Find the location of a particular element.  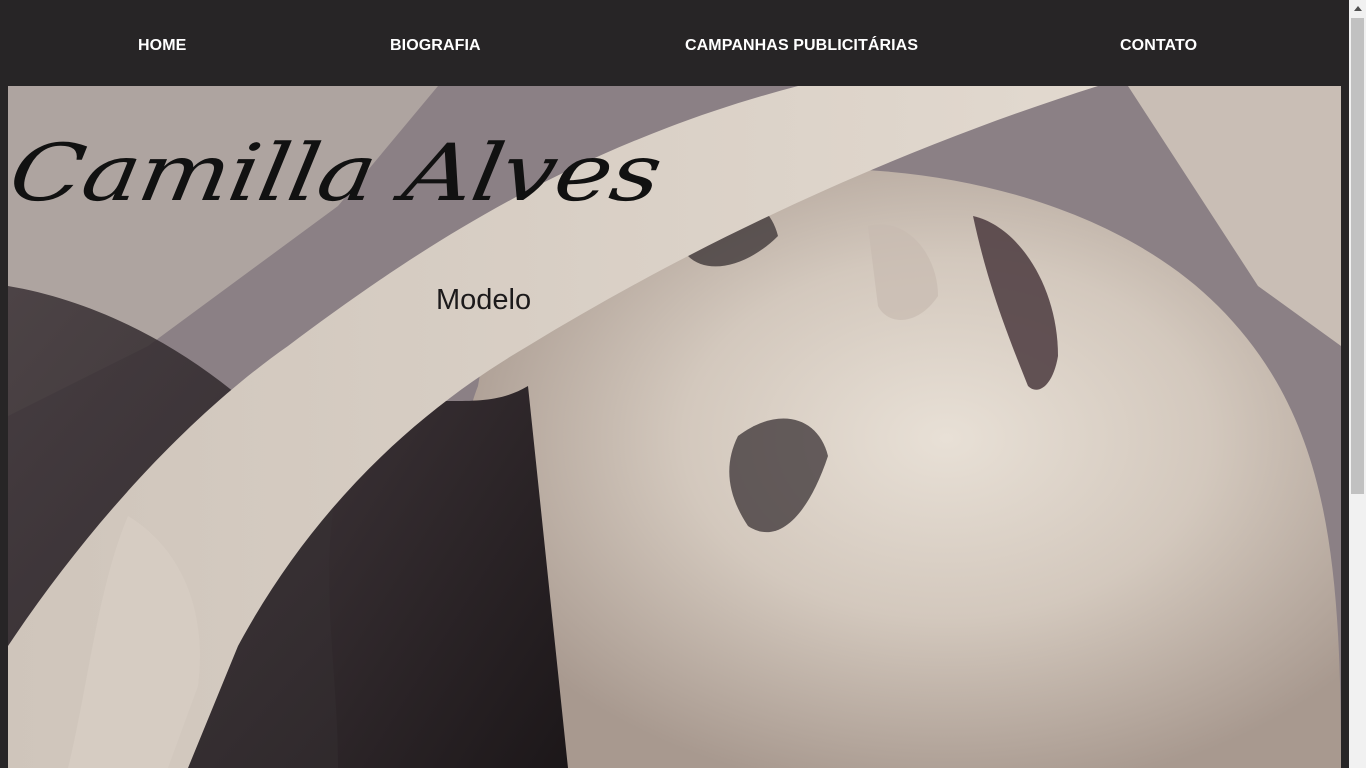

logo-subtitle: Modelo is located at coordinates (484, 300).